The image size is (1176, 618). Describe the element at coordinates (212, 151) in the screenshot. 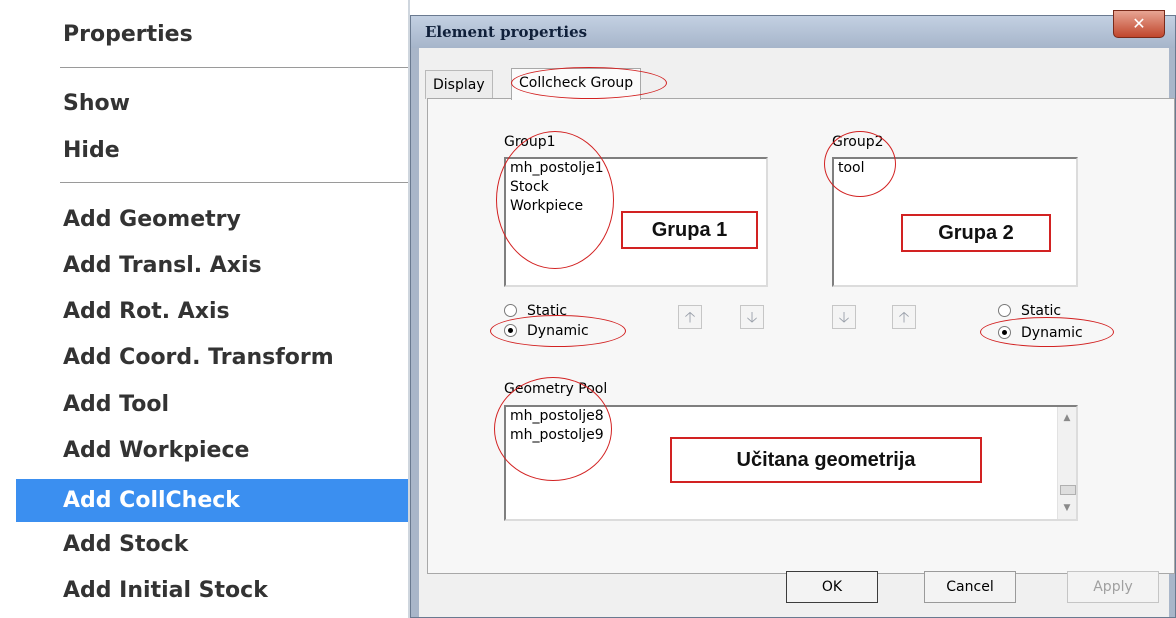

I see `menu-item-hide: Hide` at that location.